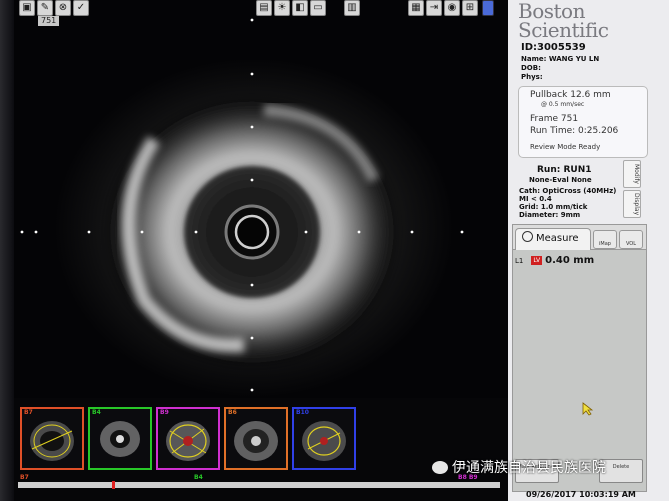  I want to click on catheter-type: Cath: OptiCross (40MHz), so click(568, 191).